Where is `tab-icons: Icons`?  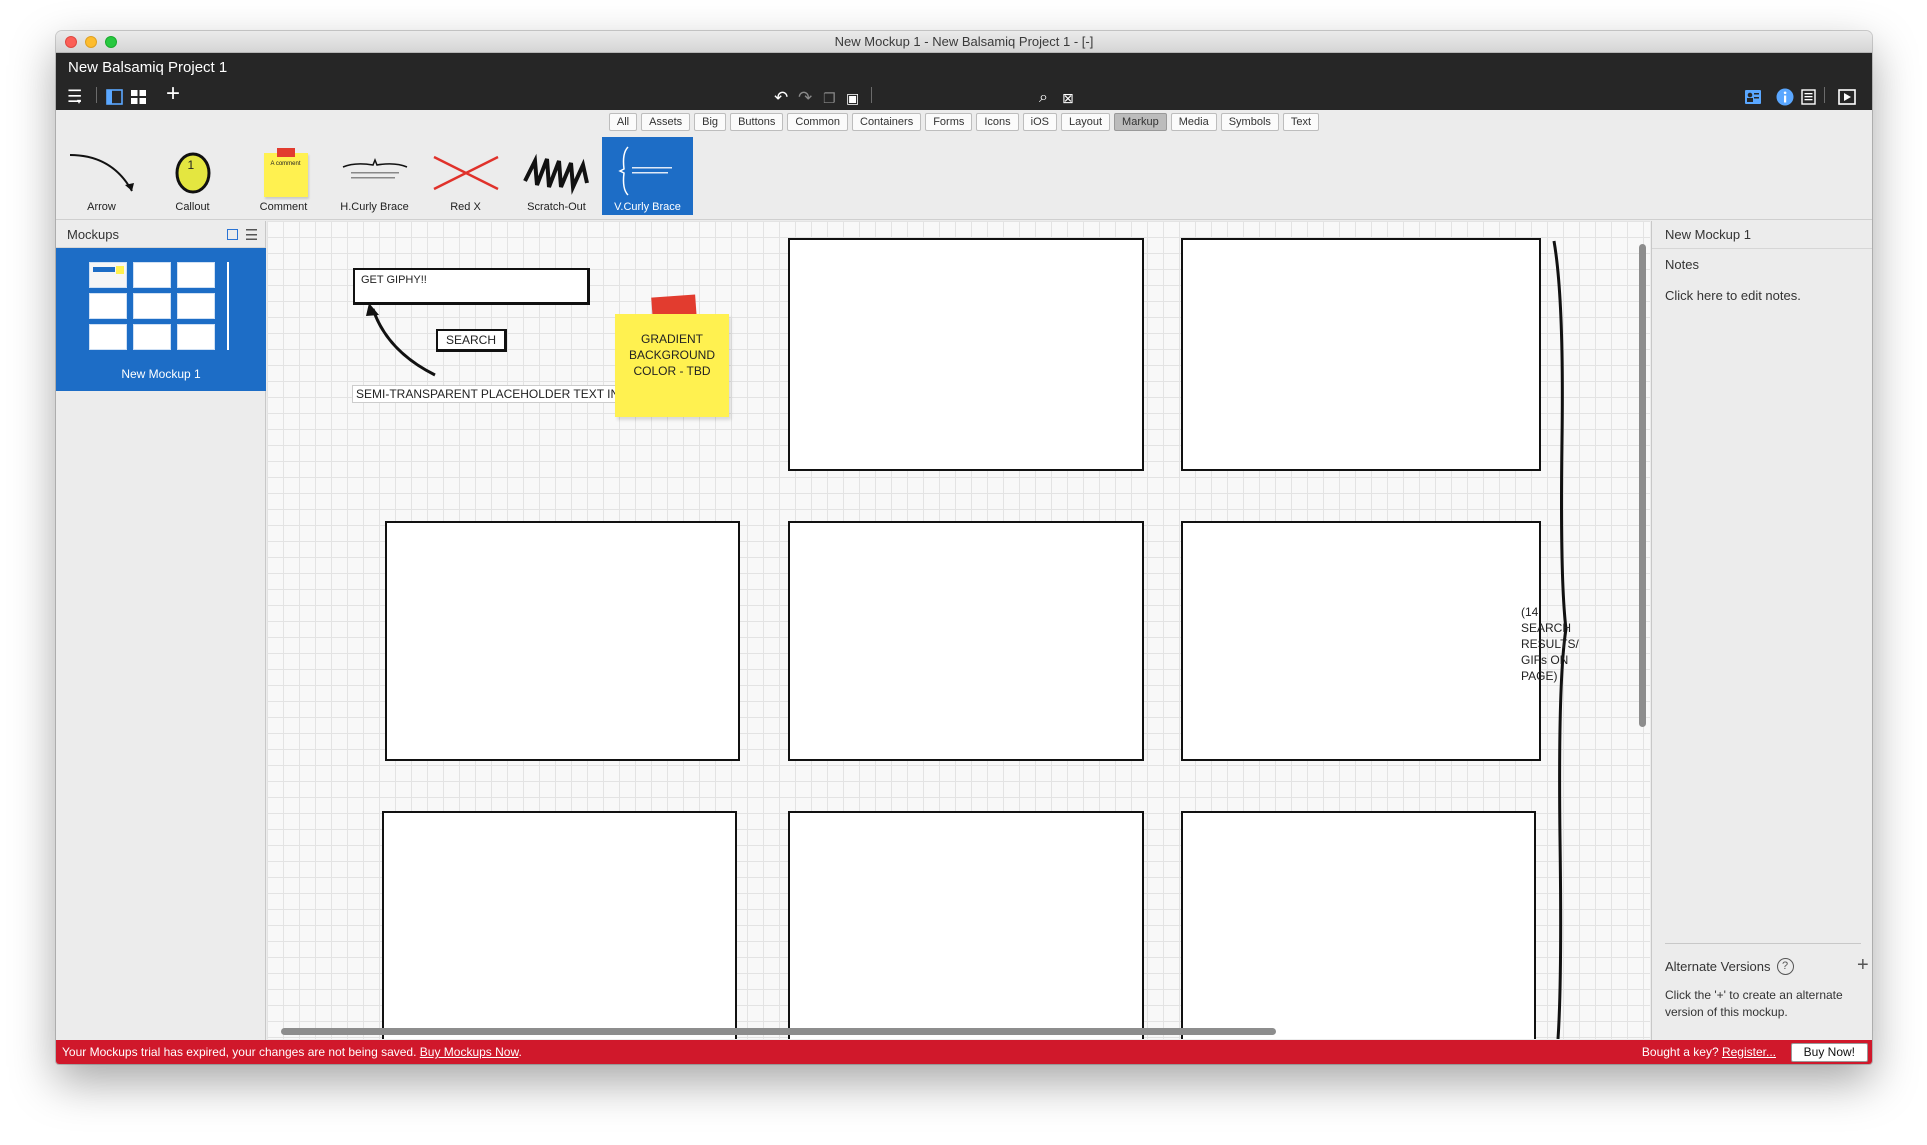
tab-icons: Icons is located at coordinates (997, 122).